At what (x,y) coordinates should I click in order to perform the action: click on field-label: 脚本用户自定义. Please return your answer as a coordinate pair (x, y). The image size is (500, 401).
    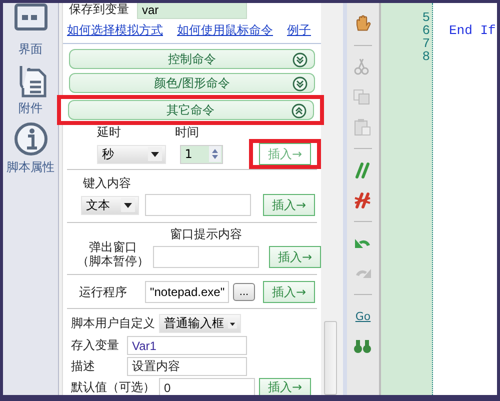
    Looking at the image, I should click on (113, 323).